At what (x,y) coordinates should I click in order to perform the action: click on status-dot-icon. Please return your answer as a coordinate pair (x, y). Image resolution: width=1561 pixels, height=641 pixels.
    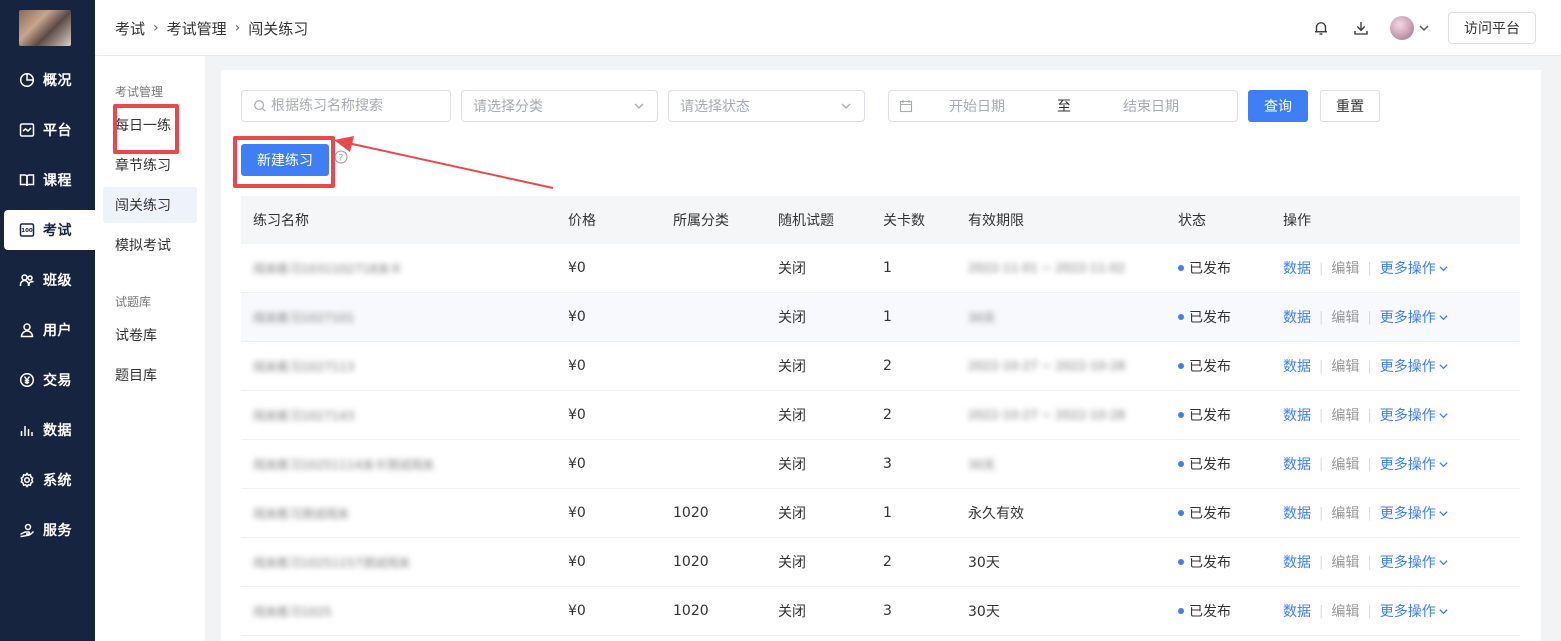
    Looking at the image, I should click on (1181, 513).